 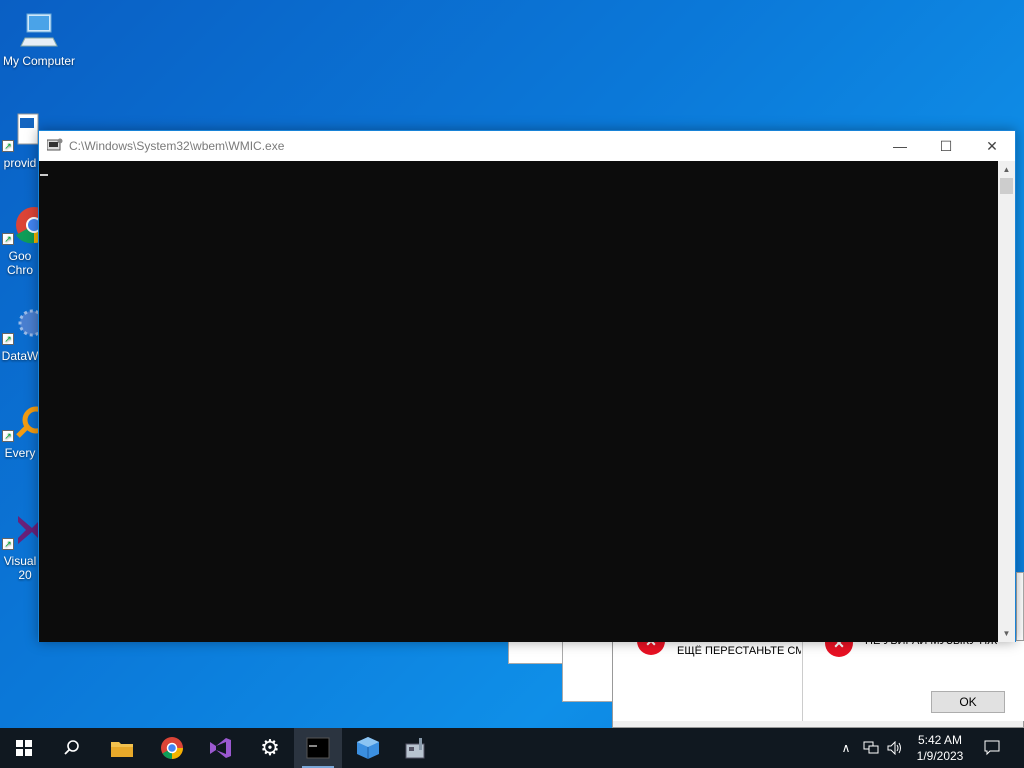 I want to click on clock-date: 1/9/2023, so click(x=940, y=756).